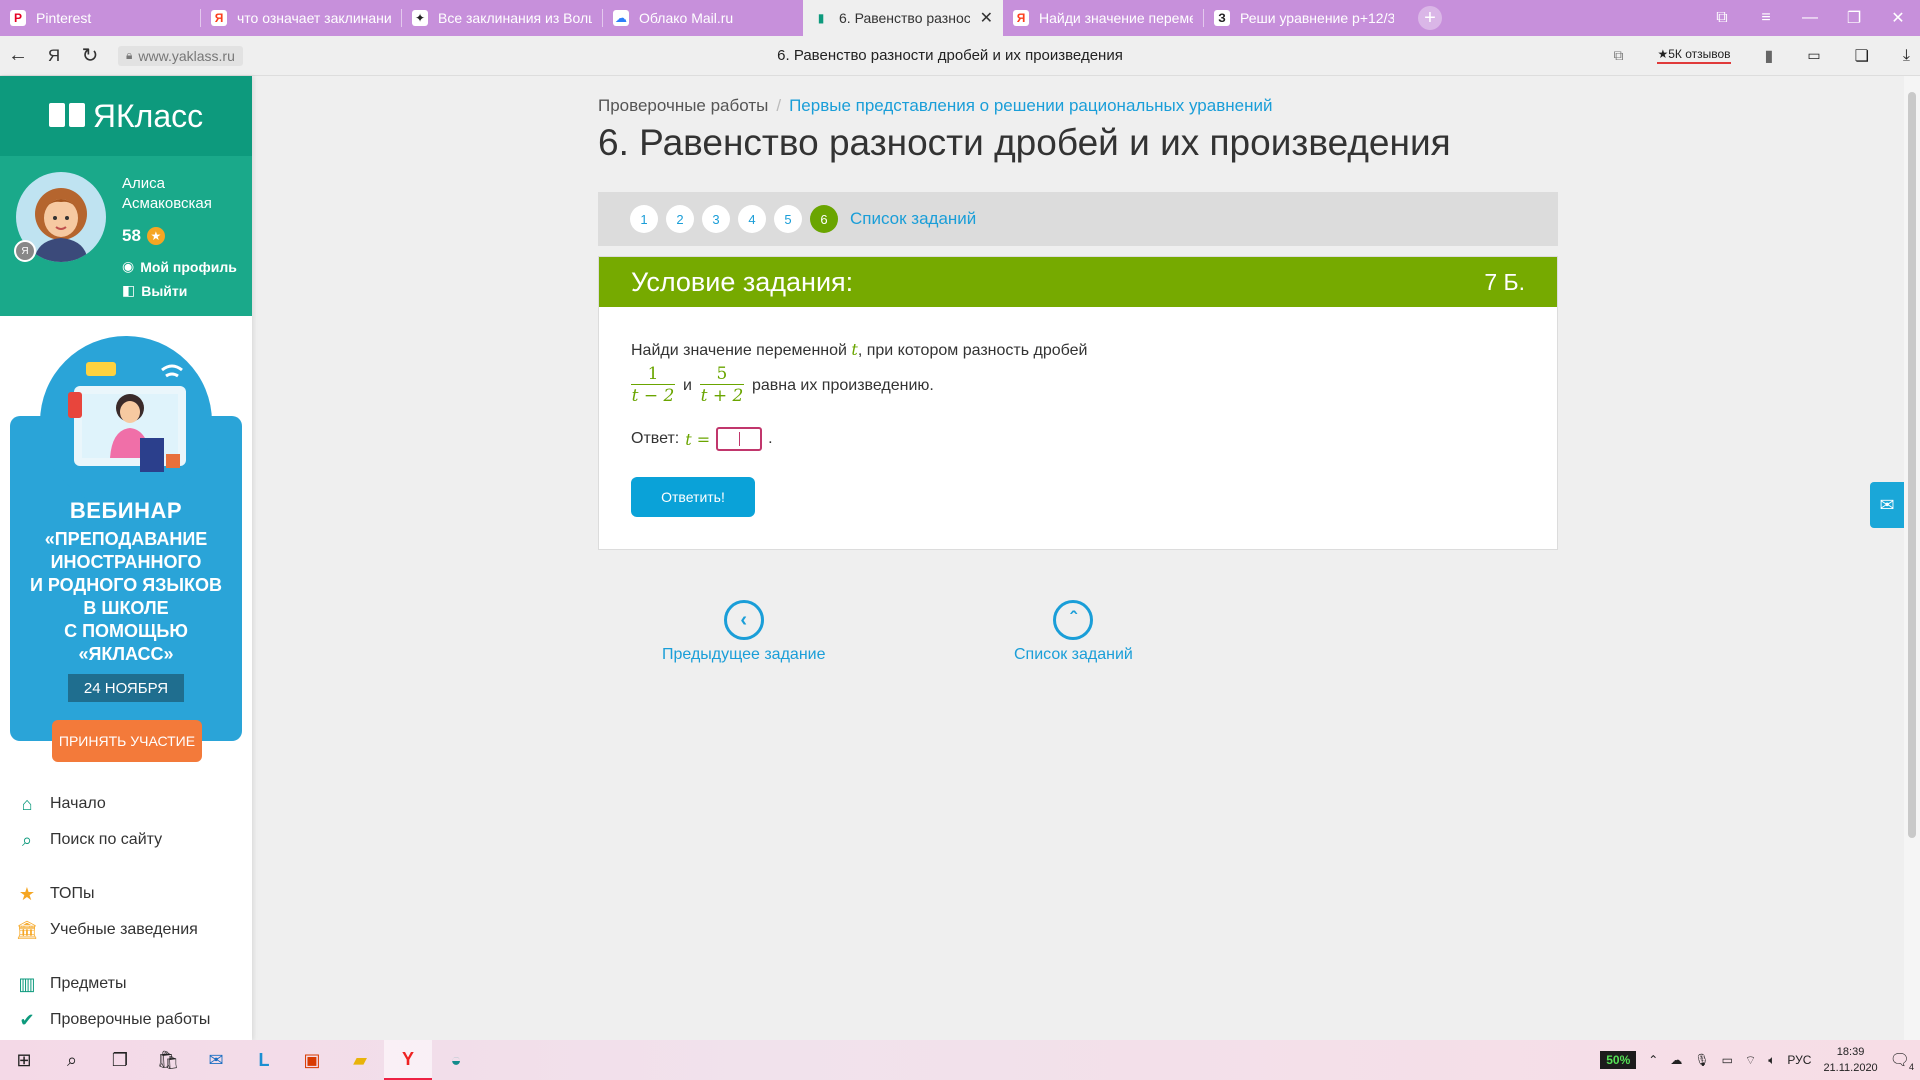 The image size is (1920, 1080). Describe the element at coordinates (1799, 1060) in the screenshot. I see `language-indicator: РУС` at that location.